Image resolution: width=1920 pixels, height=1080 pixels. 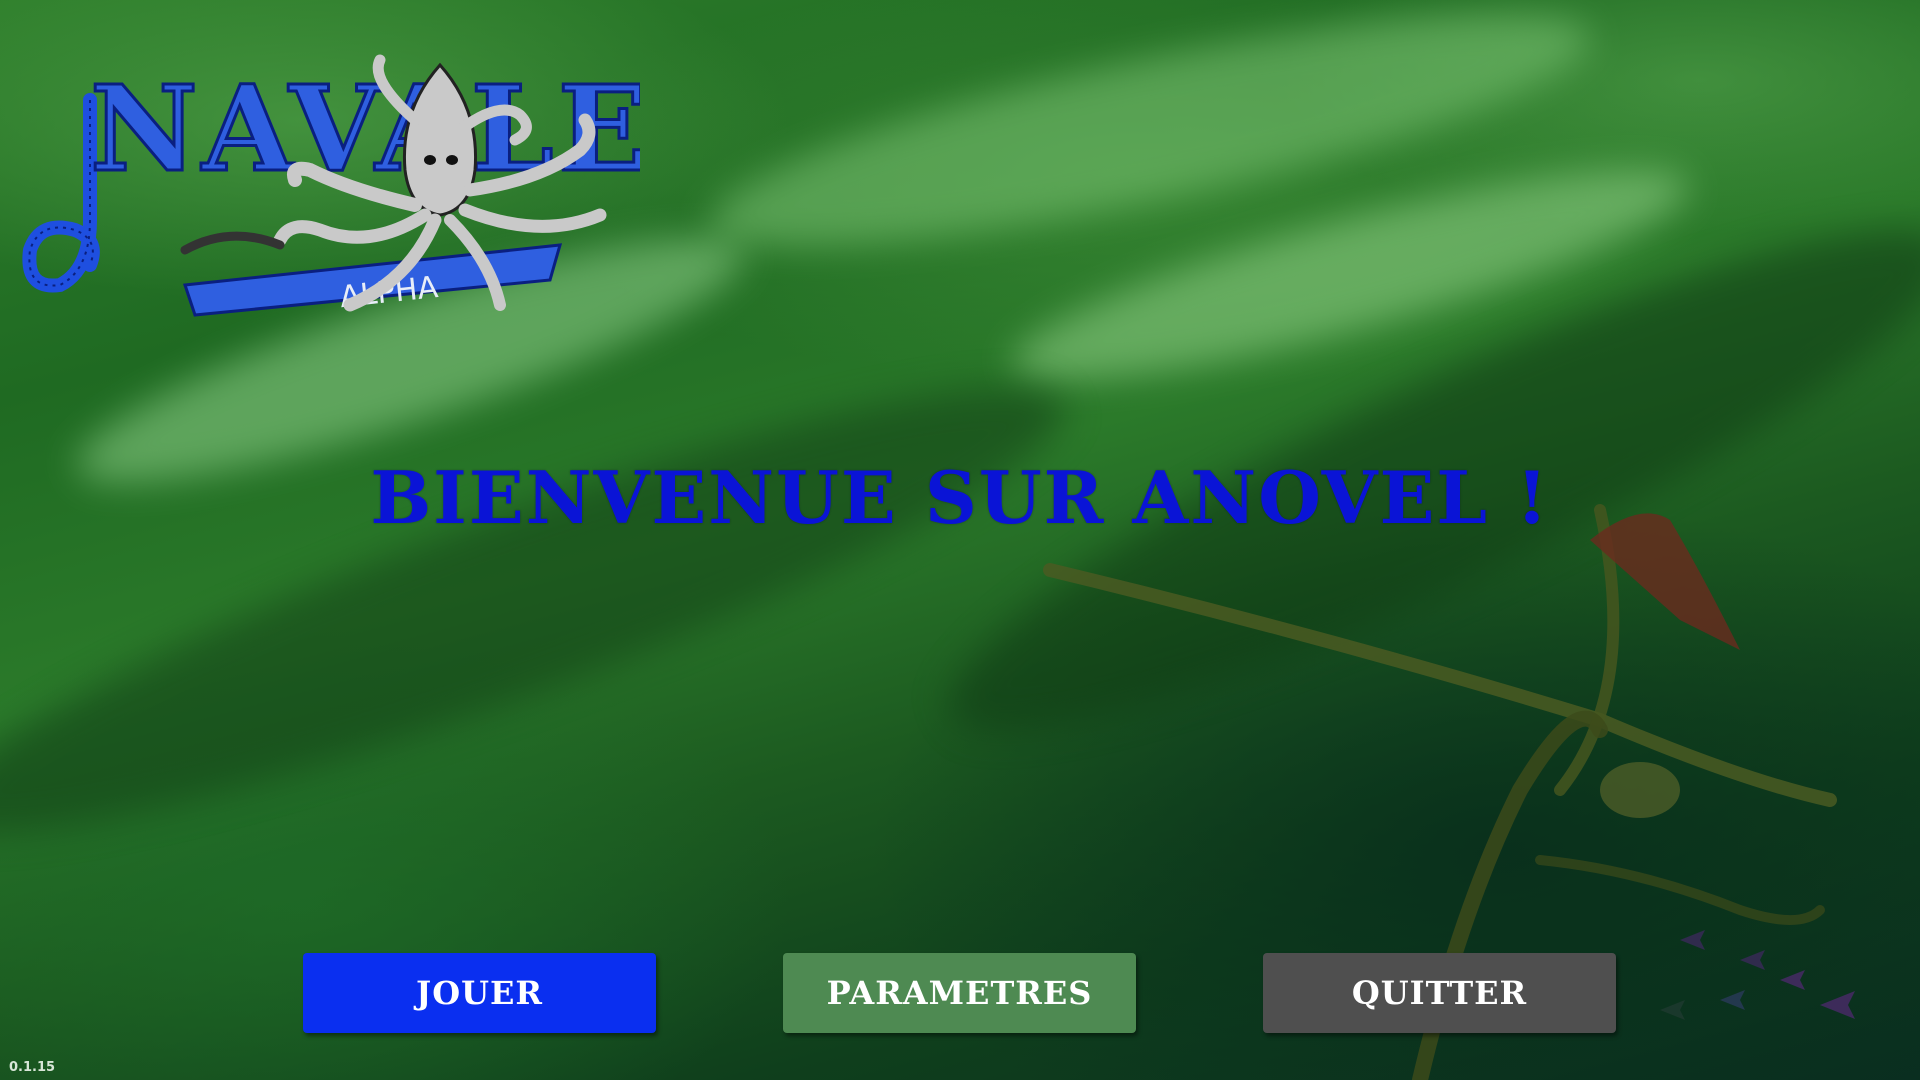 What do you see at coordinates (959, 993) in the screenshot?
I see `settings-button: Parametres` at bounding box center [959, 993].